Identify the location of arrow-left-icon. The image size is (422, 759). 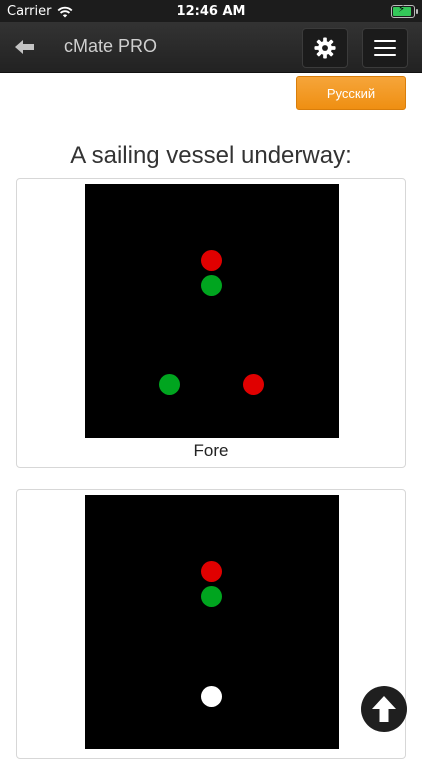
(24, 47).